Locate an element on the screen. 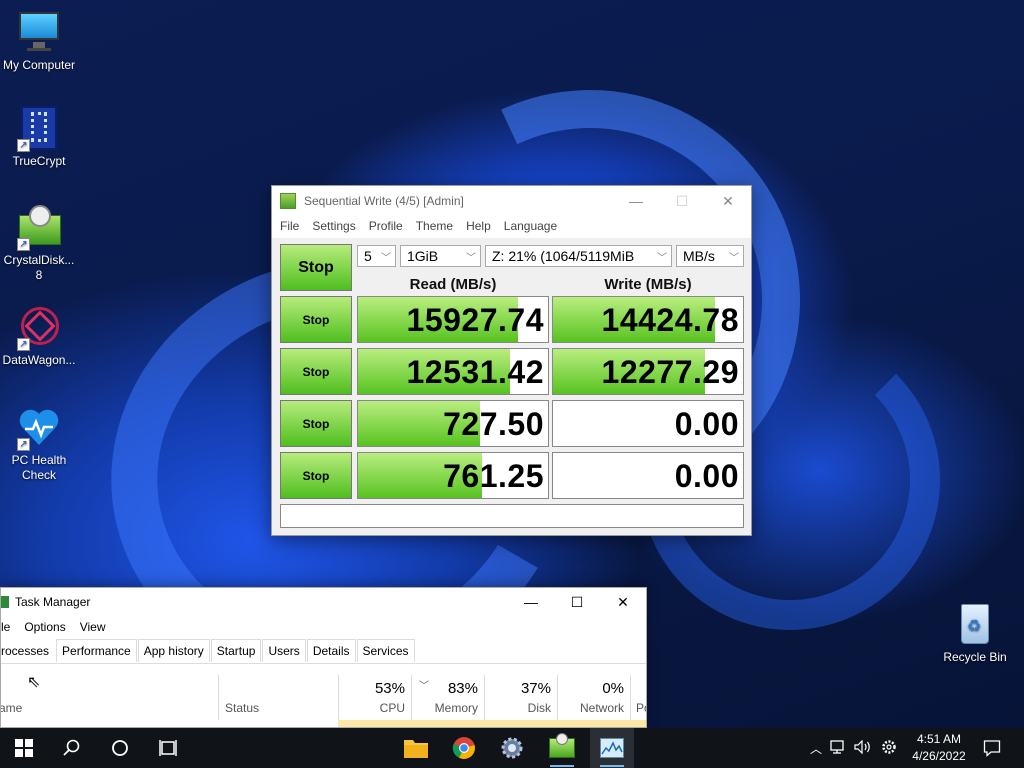 Image resolution: width=1024 pixels, height=768 pixels. taskbar-settings is located at coordinates (512, 748).